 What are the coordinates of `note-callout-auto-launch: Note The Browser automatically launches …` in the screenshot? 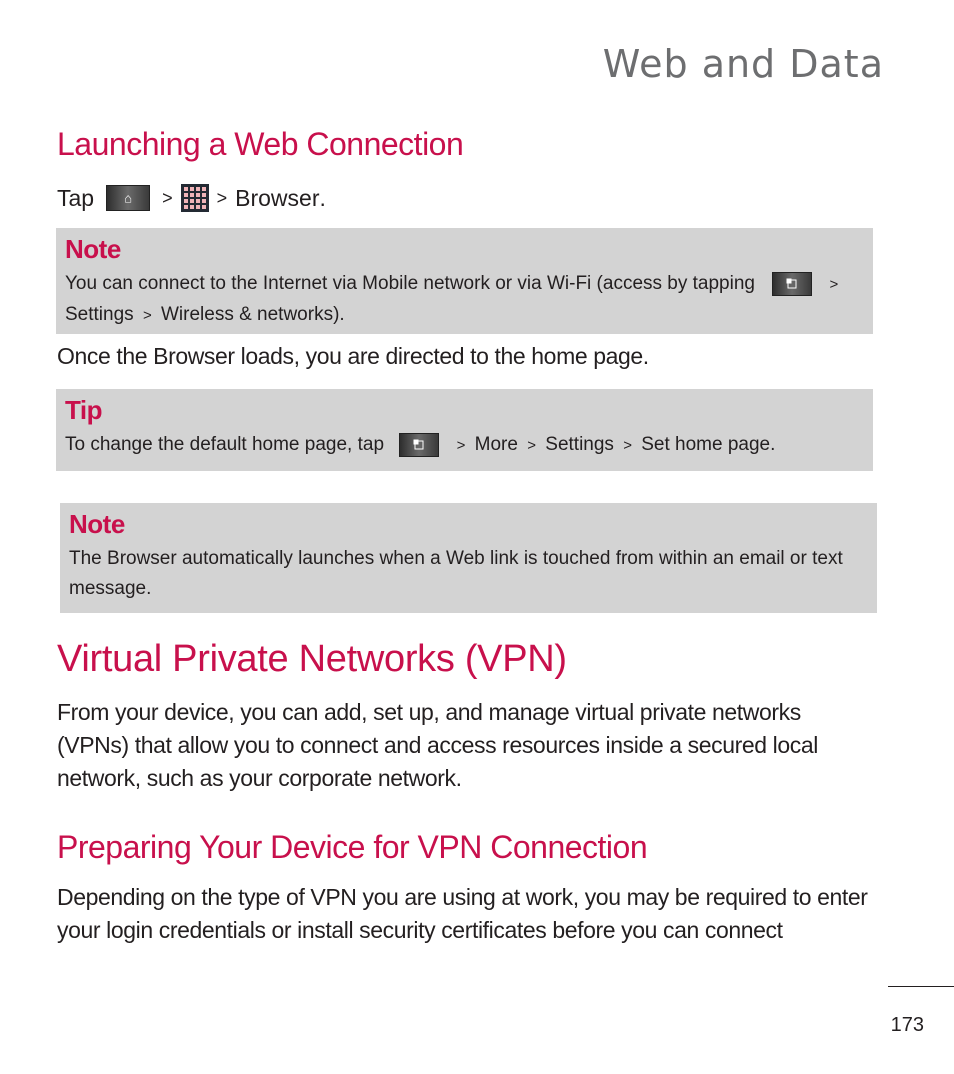 It's located at (468, 558).